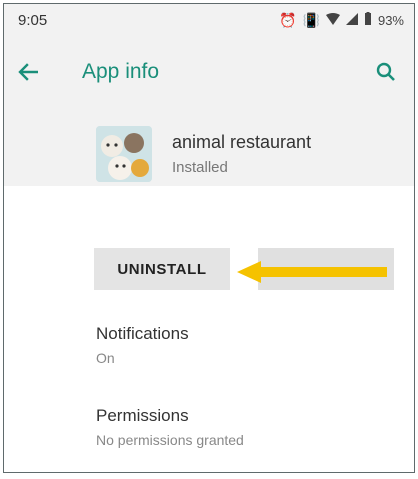 The width and height of the screenshot is (418, 479). Describe the element at coordinates (209, 72) in the screenshot. I see `app-bar: App info` at that location.